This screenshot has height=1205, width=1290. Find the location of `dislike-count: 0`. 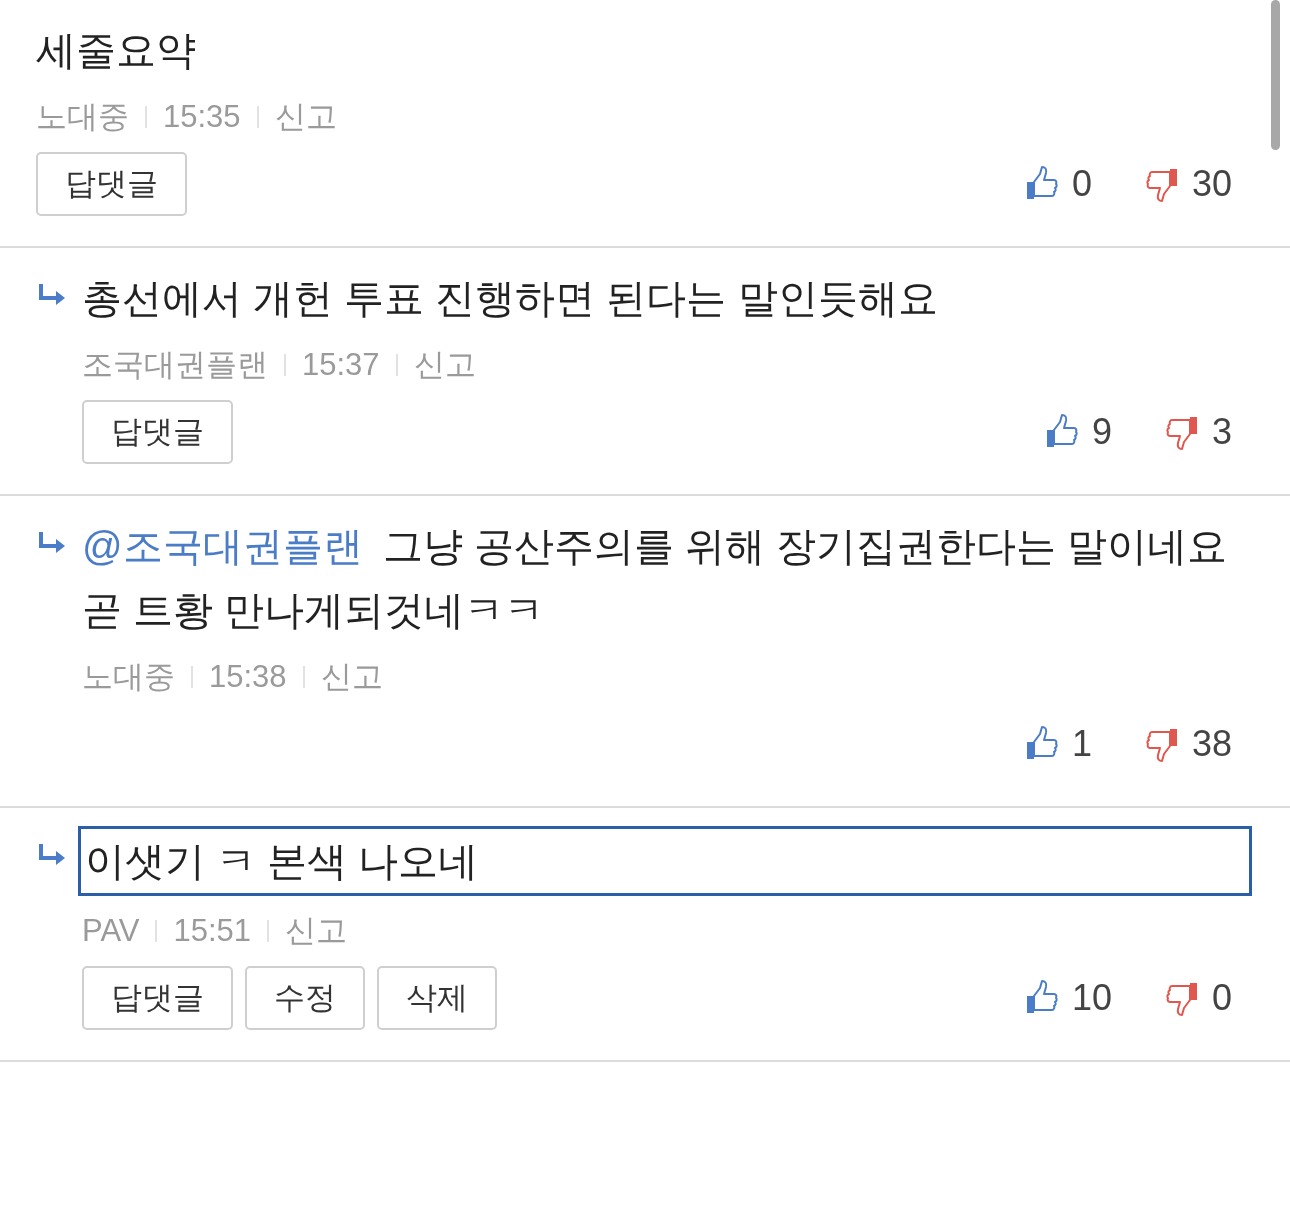

dislike-count: 0 is located at coordinates (1221, 998).